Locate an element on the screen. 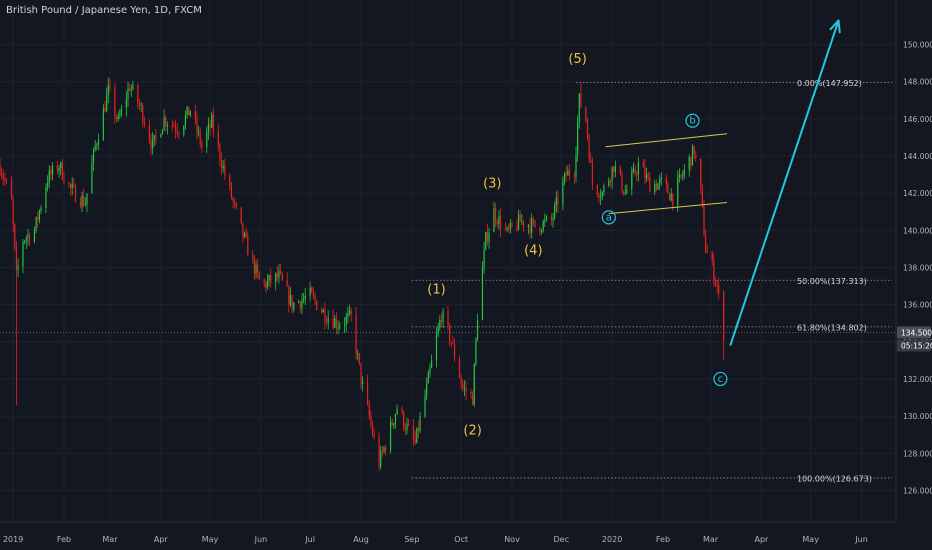 The image size is (932, 550). x-tick-label: Apr is located at coordinates (161, 539).